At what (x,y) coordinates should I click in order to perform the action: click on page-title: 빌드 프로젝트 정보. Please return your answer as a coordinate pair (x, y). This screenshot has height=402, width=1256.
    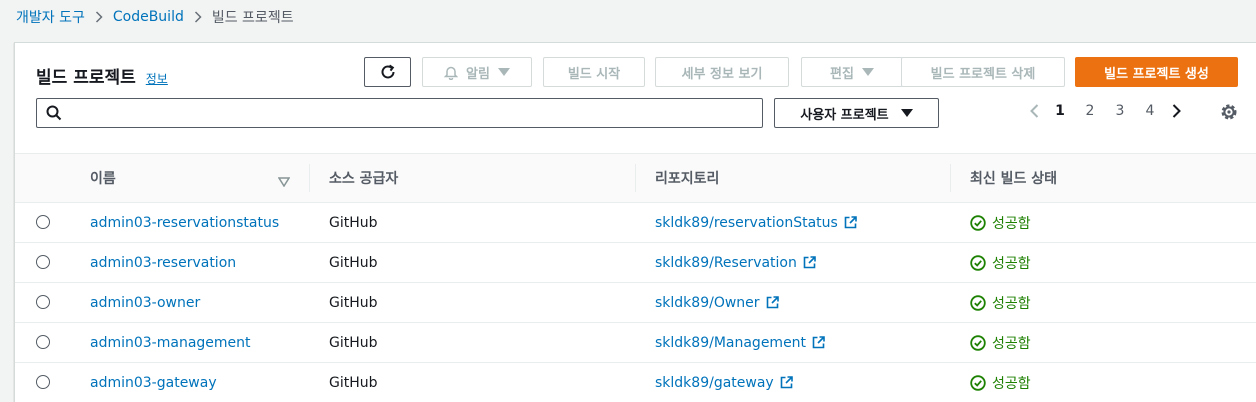
    Looking at the image, I should click on (102, 75).